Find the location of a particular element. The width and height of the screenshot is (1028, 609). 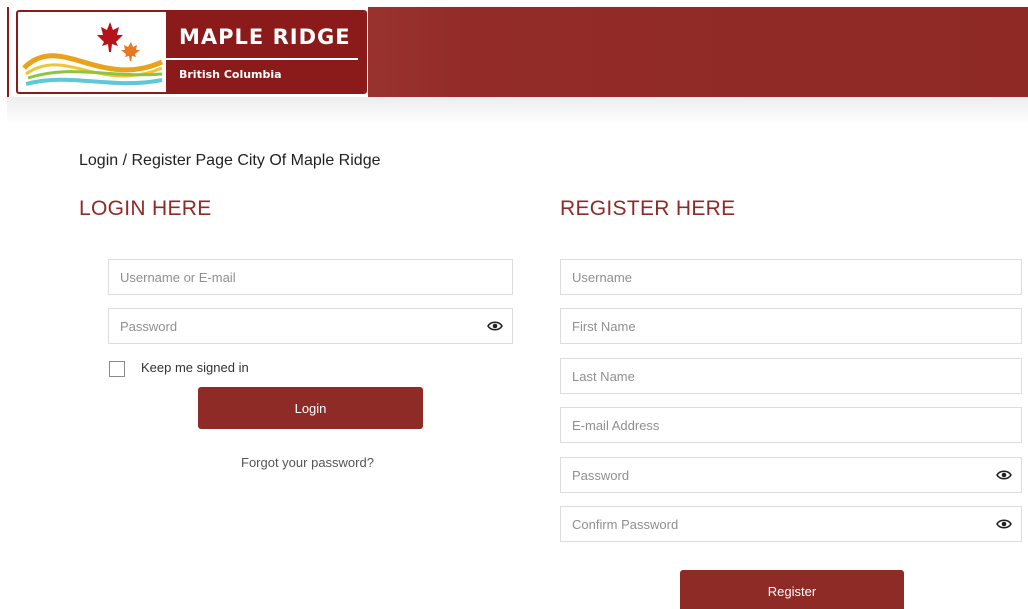

login-password-field is located at coordinates (310, 326).